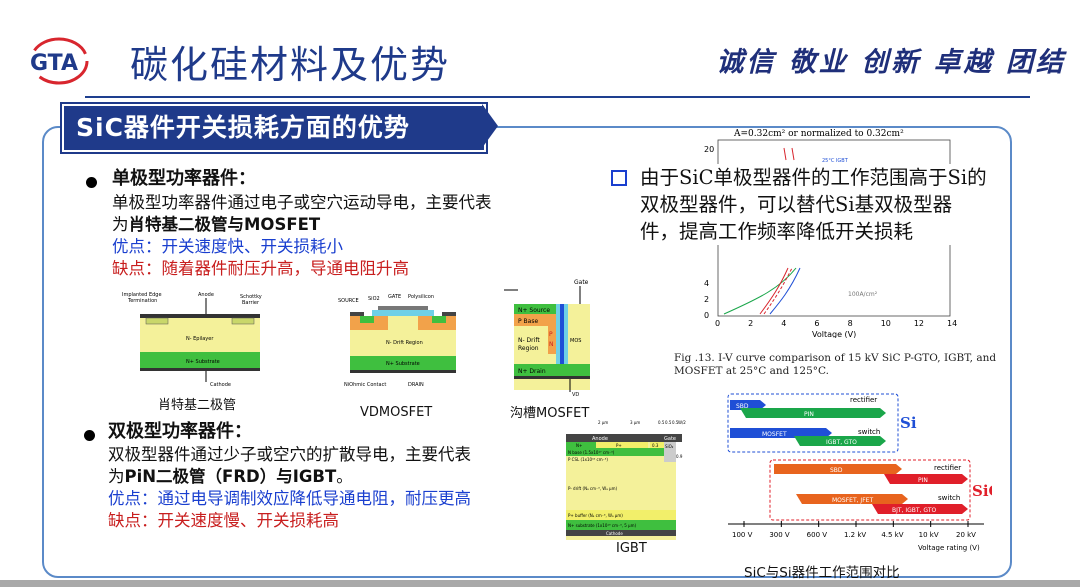 The image size is (1080, 587). I want to click on svg-text: N- Drift Region, so click(404, 343).